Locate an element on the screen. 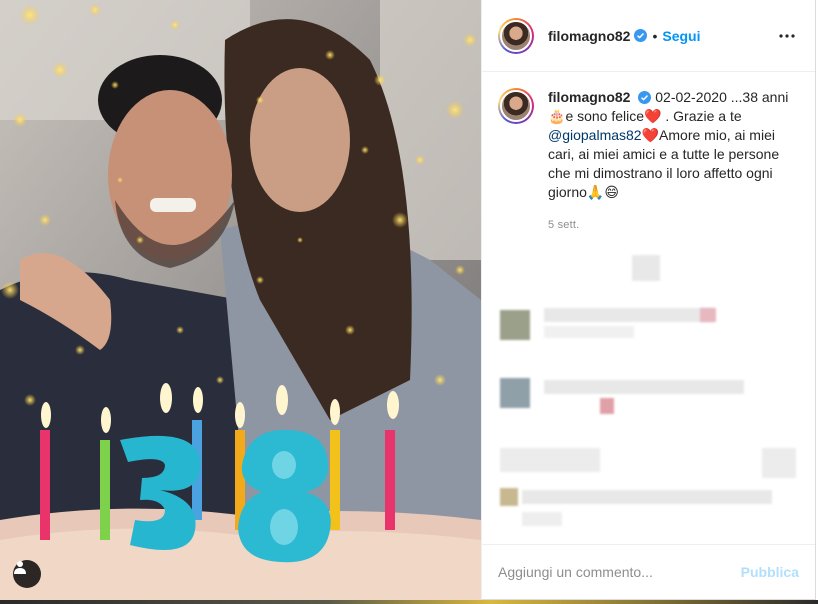  comment-bar: Pubblica is located at coordinates (648, 571).